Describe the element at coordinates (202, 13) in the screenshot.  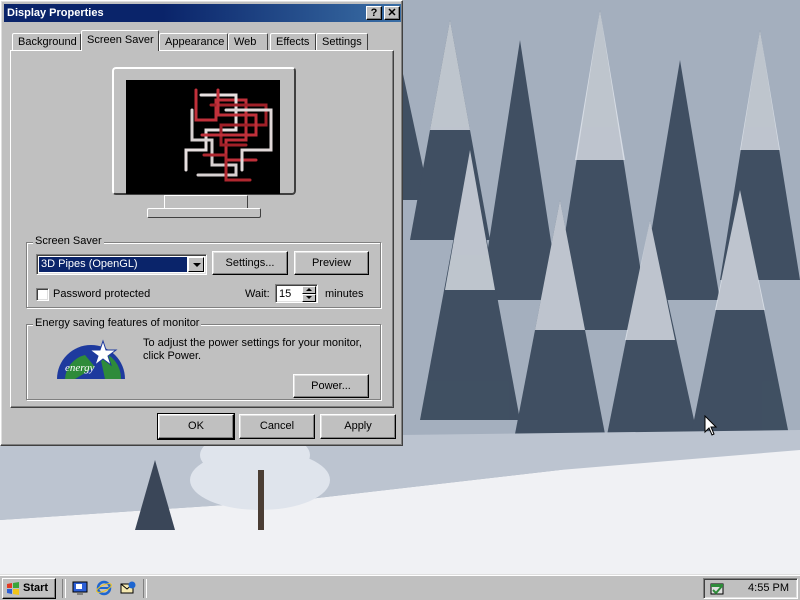
I see `title-bar: Display Properties ? ✕` at that location.